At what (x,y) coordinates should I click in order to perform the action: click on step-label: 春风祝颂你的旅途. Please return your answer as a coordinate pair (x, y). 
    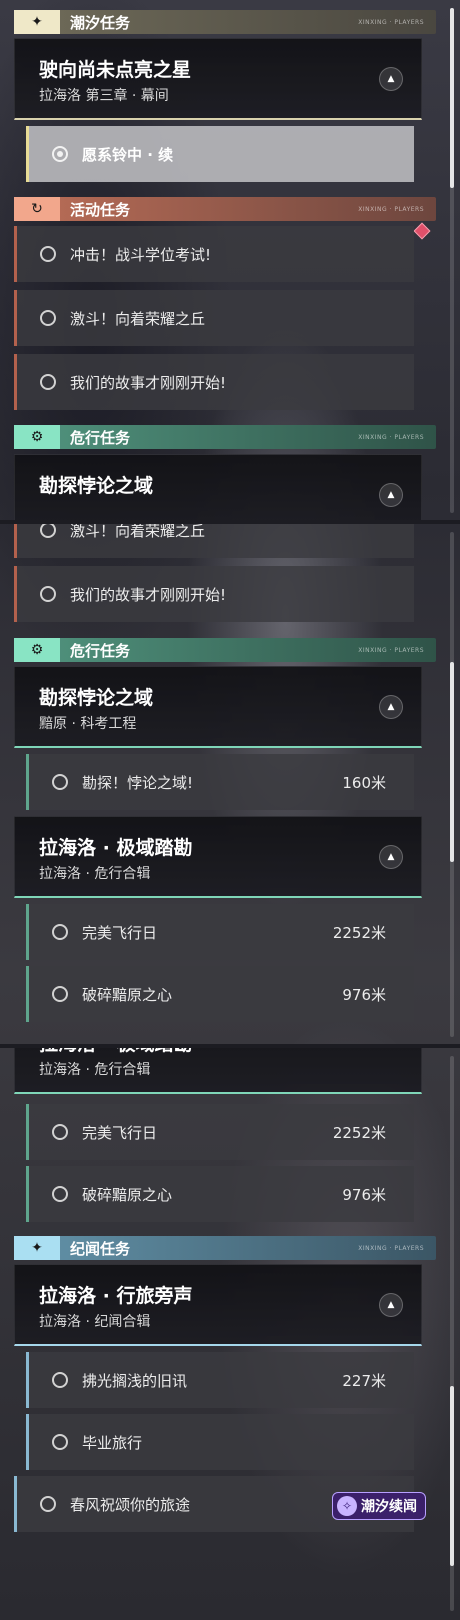
    Looking at the image, I should click on (130, 1504).